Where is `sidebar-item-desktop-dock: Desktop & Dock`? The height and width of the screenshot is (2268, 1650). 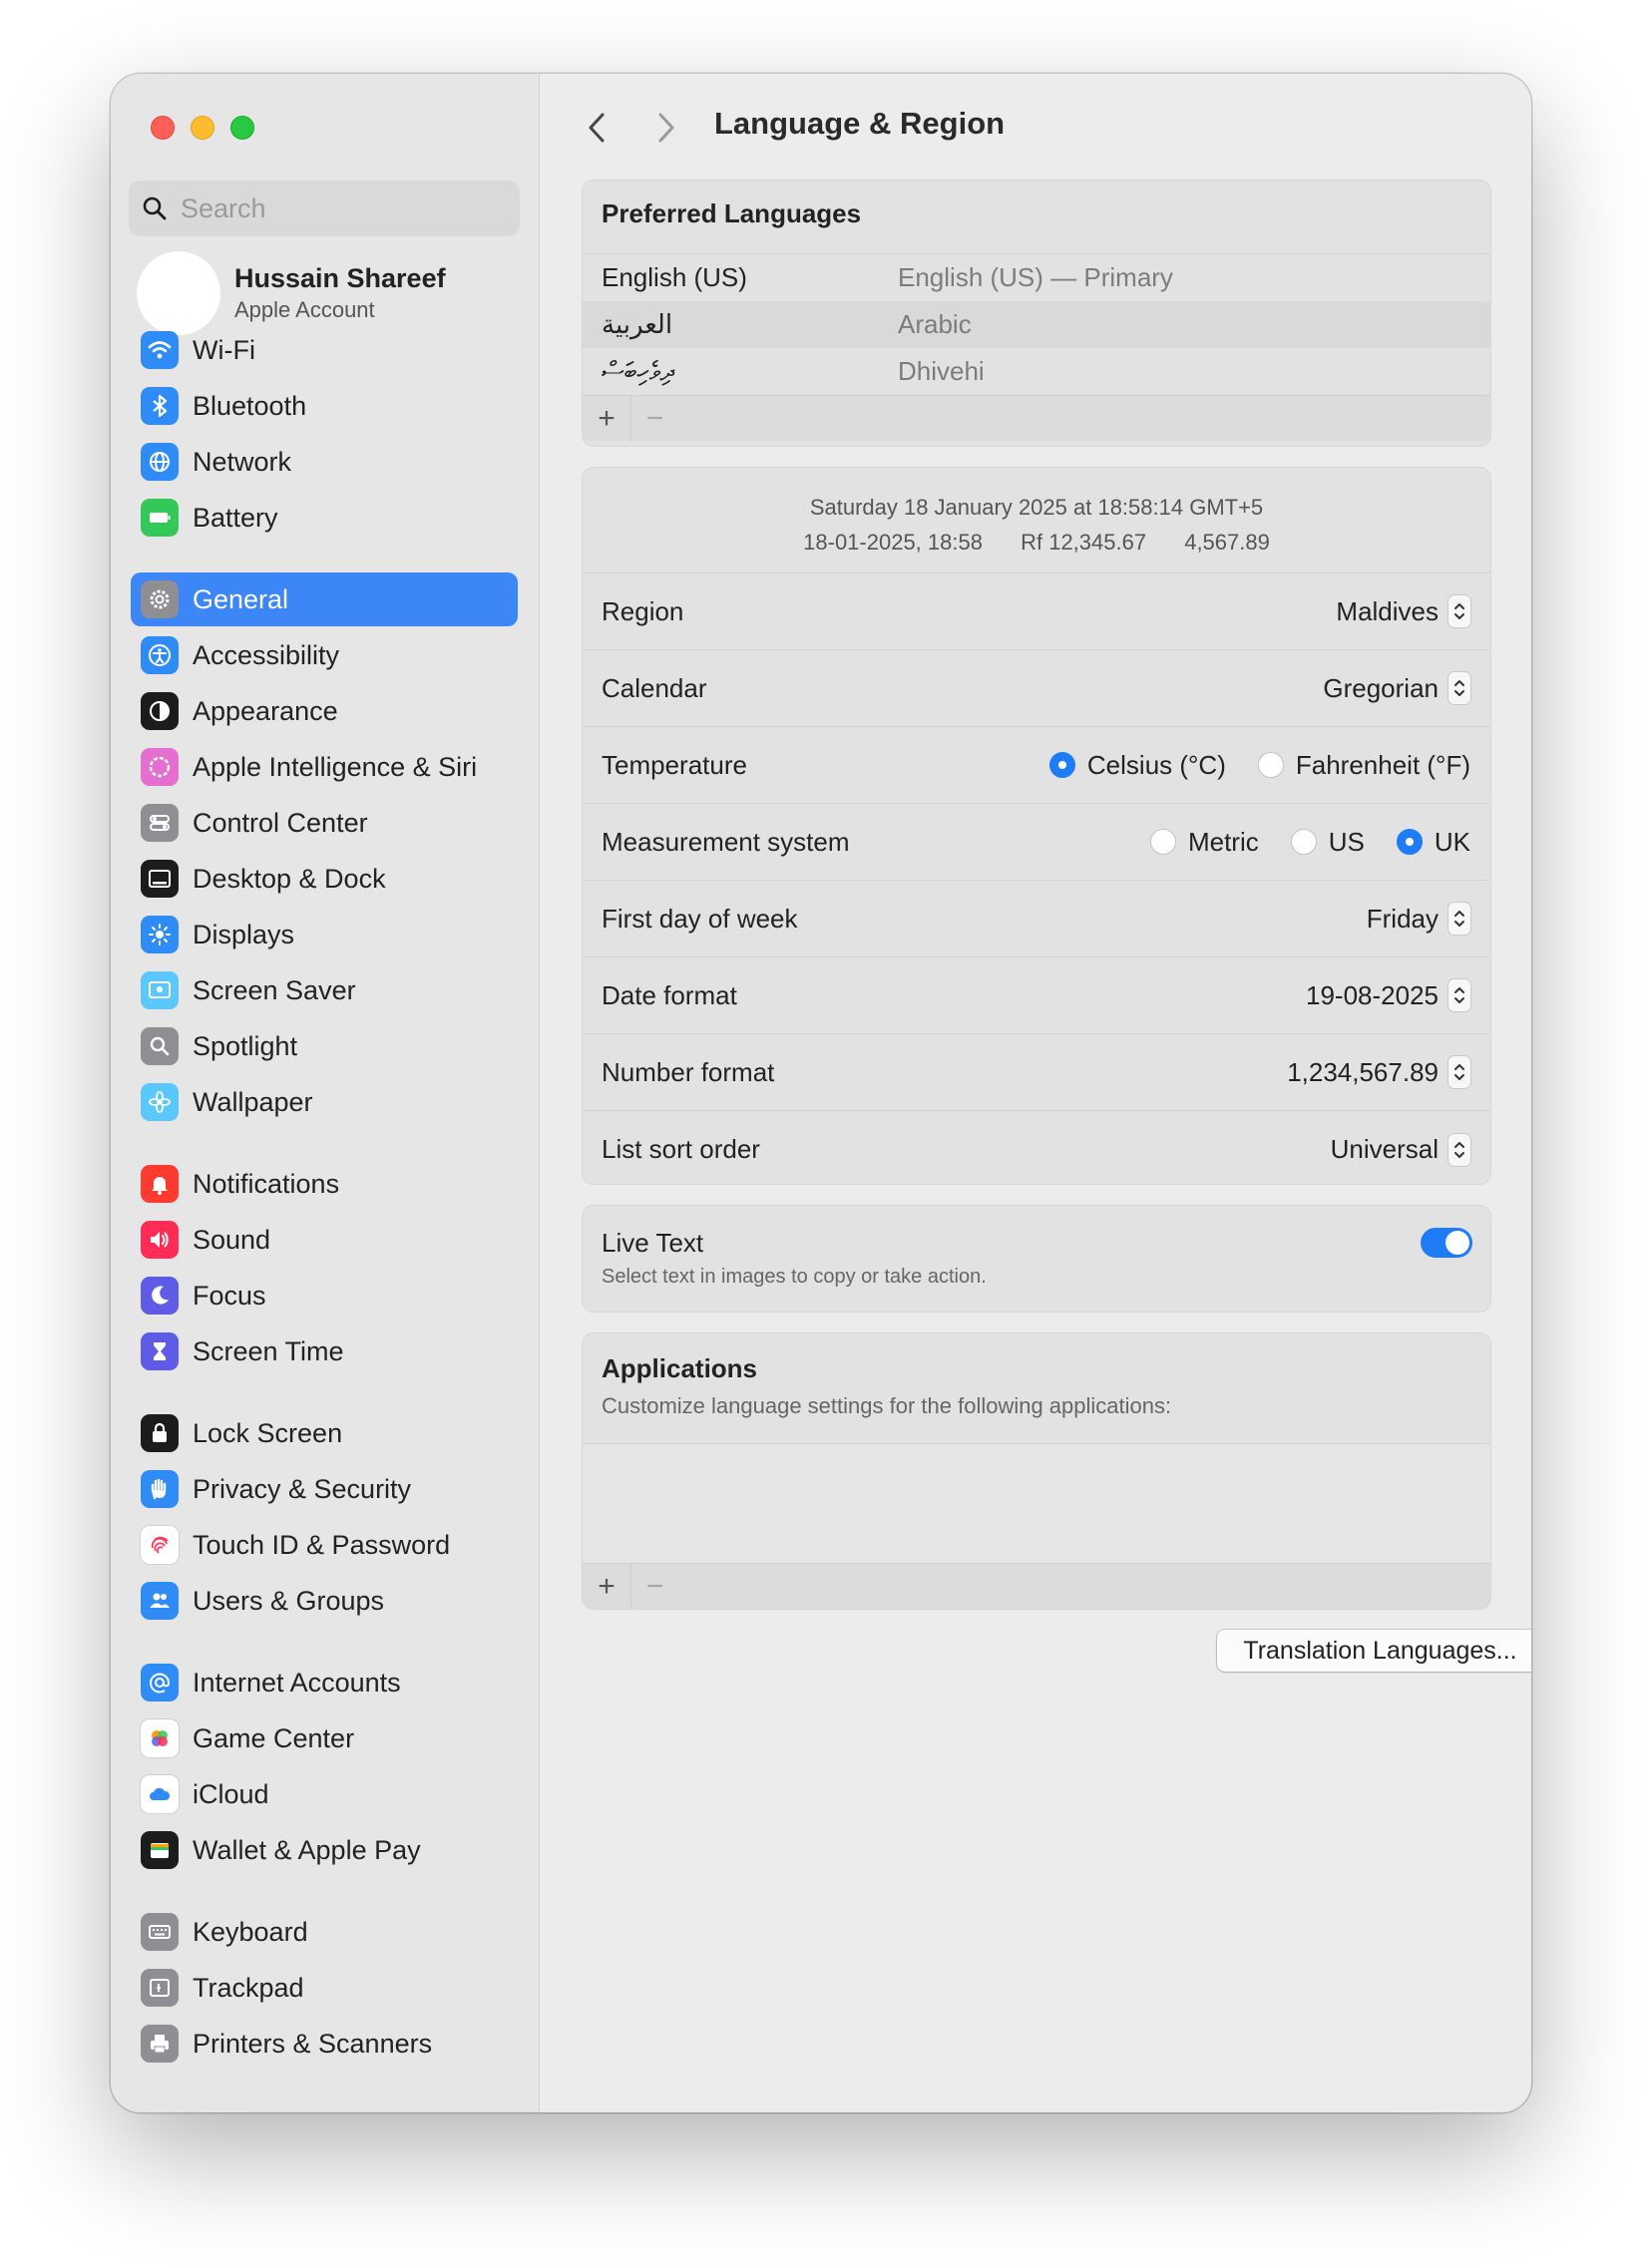
sidebar-item-desktop-dock: Desktop & Dock is located at coordinates (324, 879).